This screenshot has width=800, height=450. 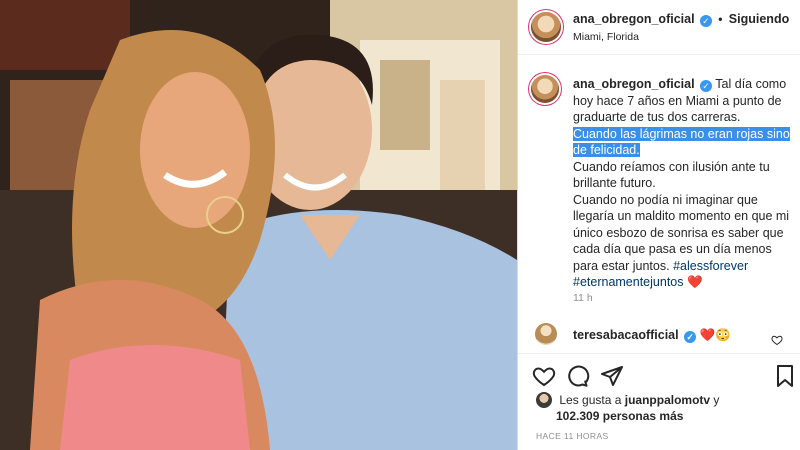 I want to click on post-location: Miami, Florida, so click(x=606, y=37).